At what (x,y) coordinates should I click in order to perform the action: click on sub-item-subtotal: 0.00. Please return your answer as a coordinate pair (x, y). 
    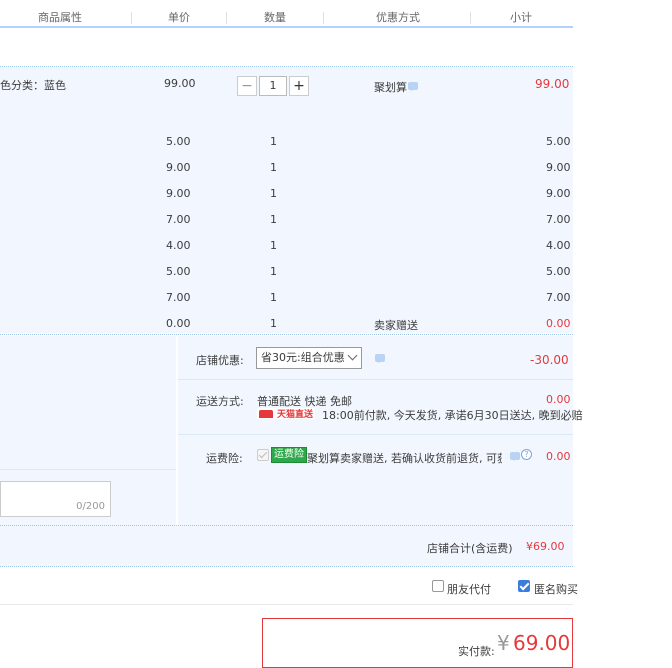
    Looking at the image, I should click on (558, 323).